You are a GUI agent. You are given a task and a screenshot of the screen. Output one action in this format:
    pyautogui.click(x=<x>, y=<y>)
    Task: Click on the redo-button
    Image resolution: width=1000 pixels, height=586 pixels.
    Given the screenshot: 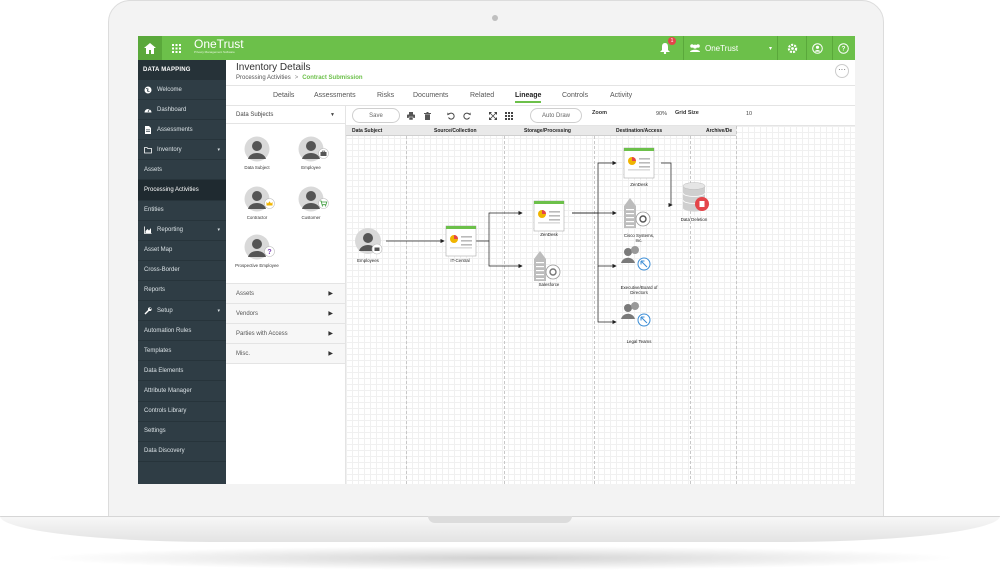 What is the action you would take?
    pyautogui.click(x=467, y=116)
    